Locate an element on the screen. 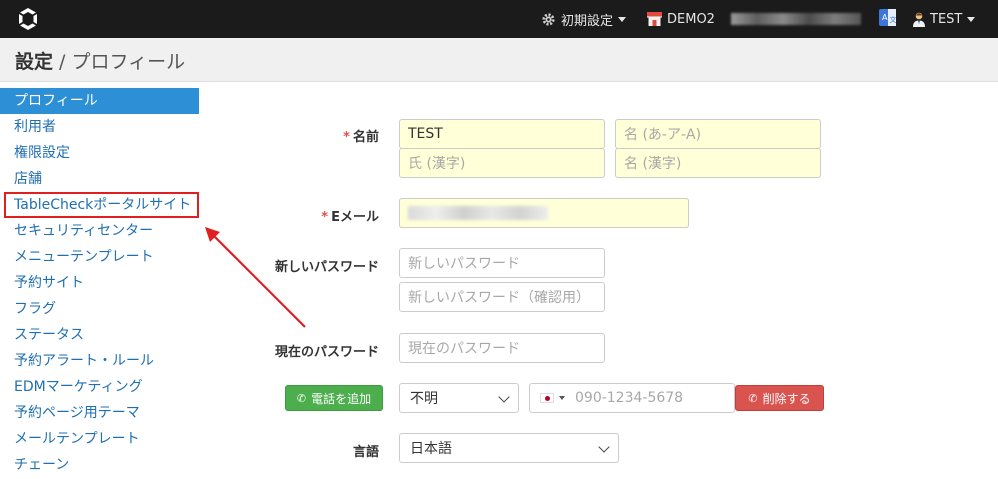 Image resolution: width=998 pixels, height=479 pixels. sidebar-item-booking-page-themes: 予約ページ用テーマ is located at coordinates (99, 413).